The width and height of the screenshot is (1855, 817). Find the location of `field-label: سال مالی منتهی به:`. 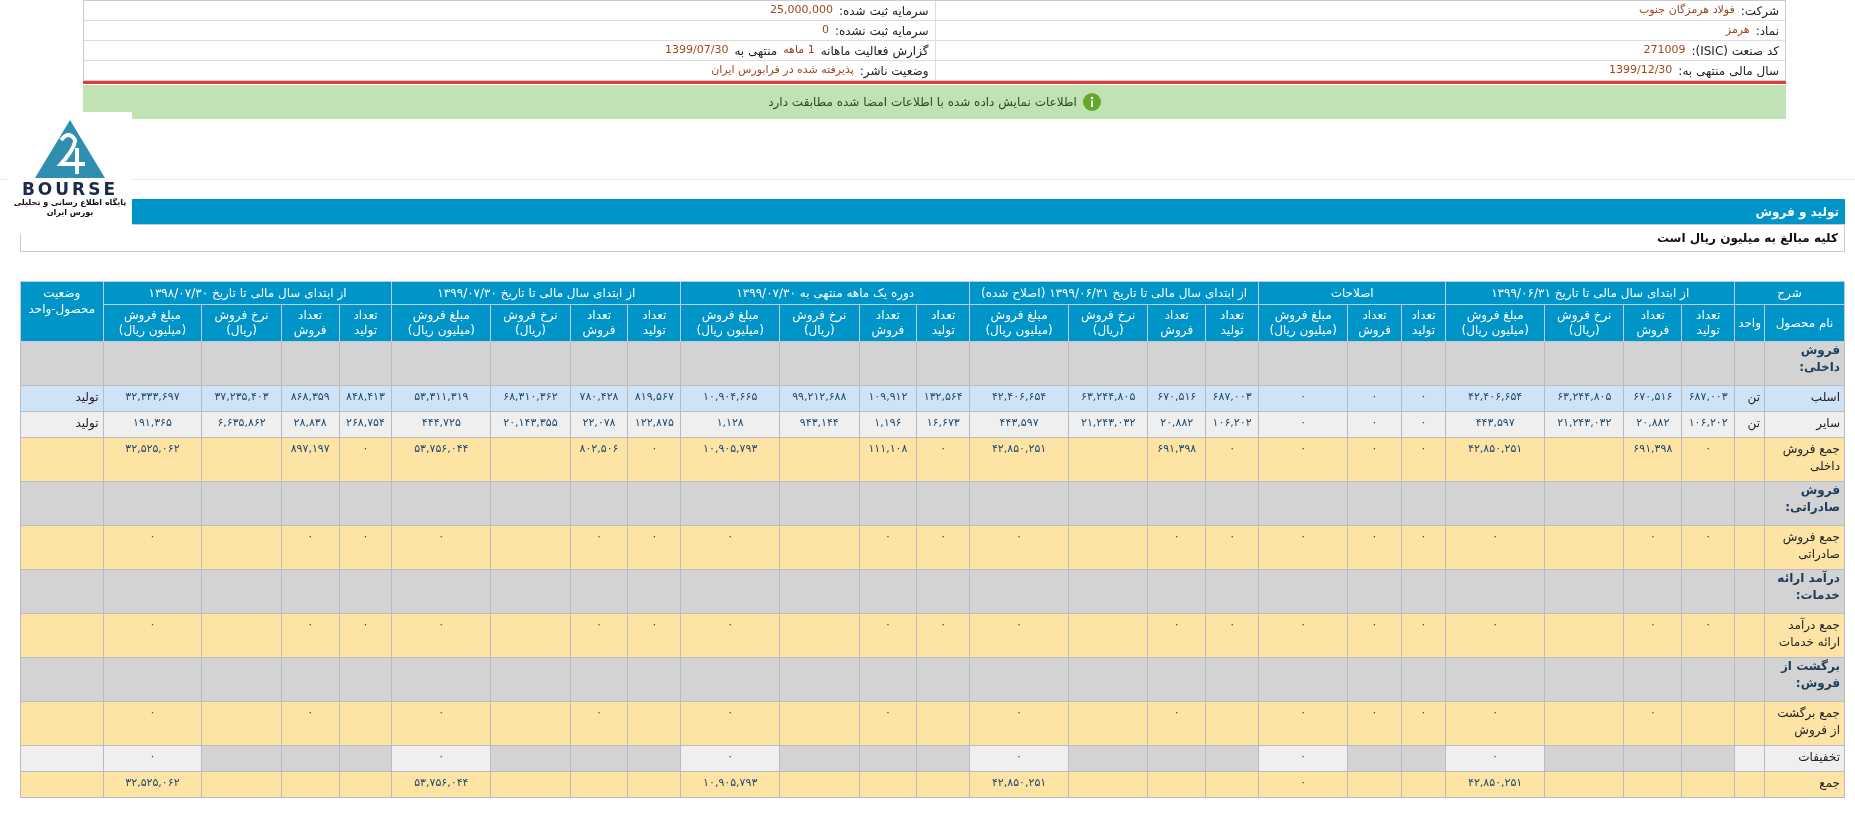

field-label: سال مالی منتهی به: is located at coordinates (1728, 71).